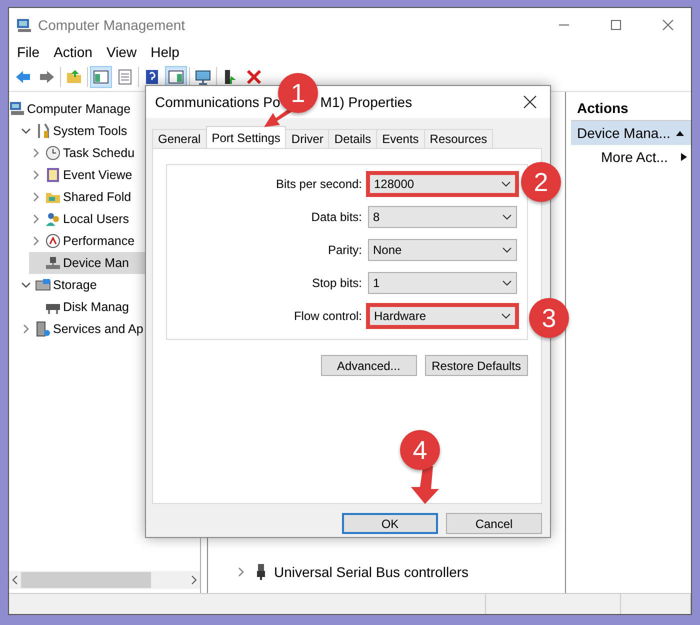 Image resolution: width=700 pixels, height=625 pixels. Describe the element at coordinates (79, 109) in the screenshot. I see `tree-item-label: Computer Manage` at that location.